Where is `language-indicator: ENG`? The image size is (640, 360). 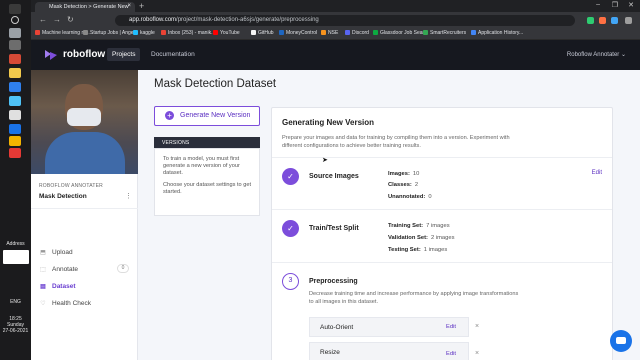
language-indicator: ENG is located at coordinates (15, 302).